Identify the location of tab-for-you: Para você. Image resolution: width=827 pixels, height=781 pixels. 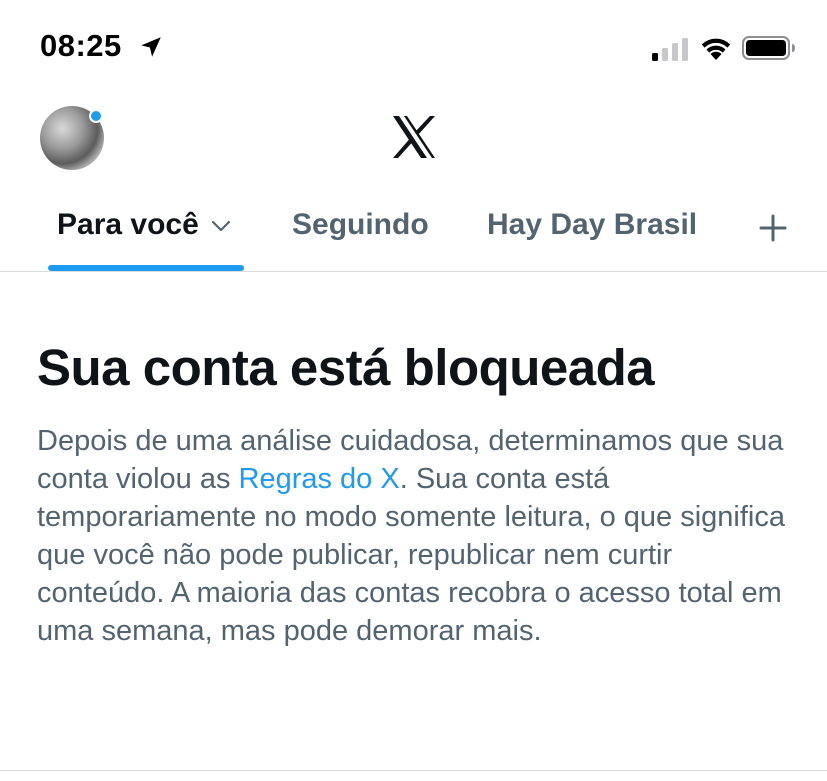
(144, 225).